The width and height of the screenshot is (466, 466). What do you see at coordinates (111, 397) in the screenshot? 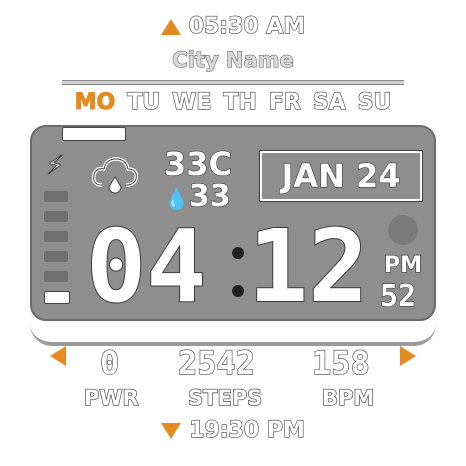
I see `power-label: PWR` at bounding box center [111, 397].